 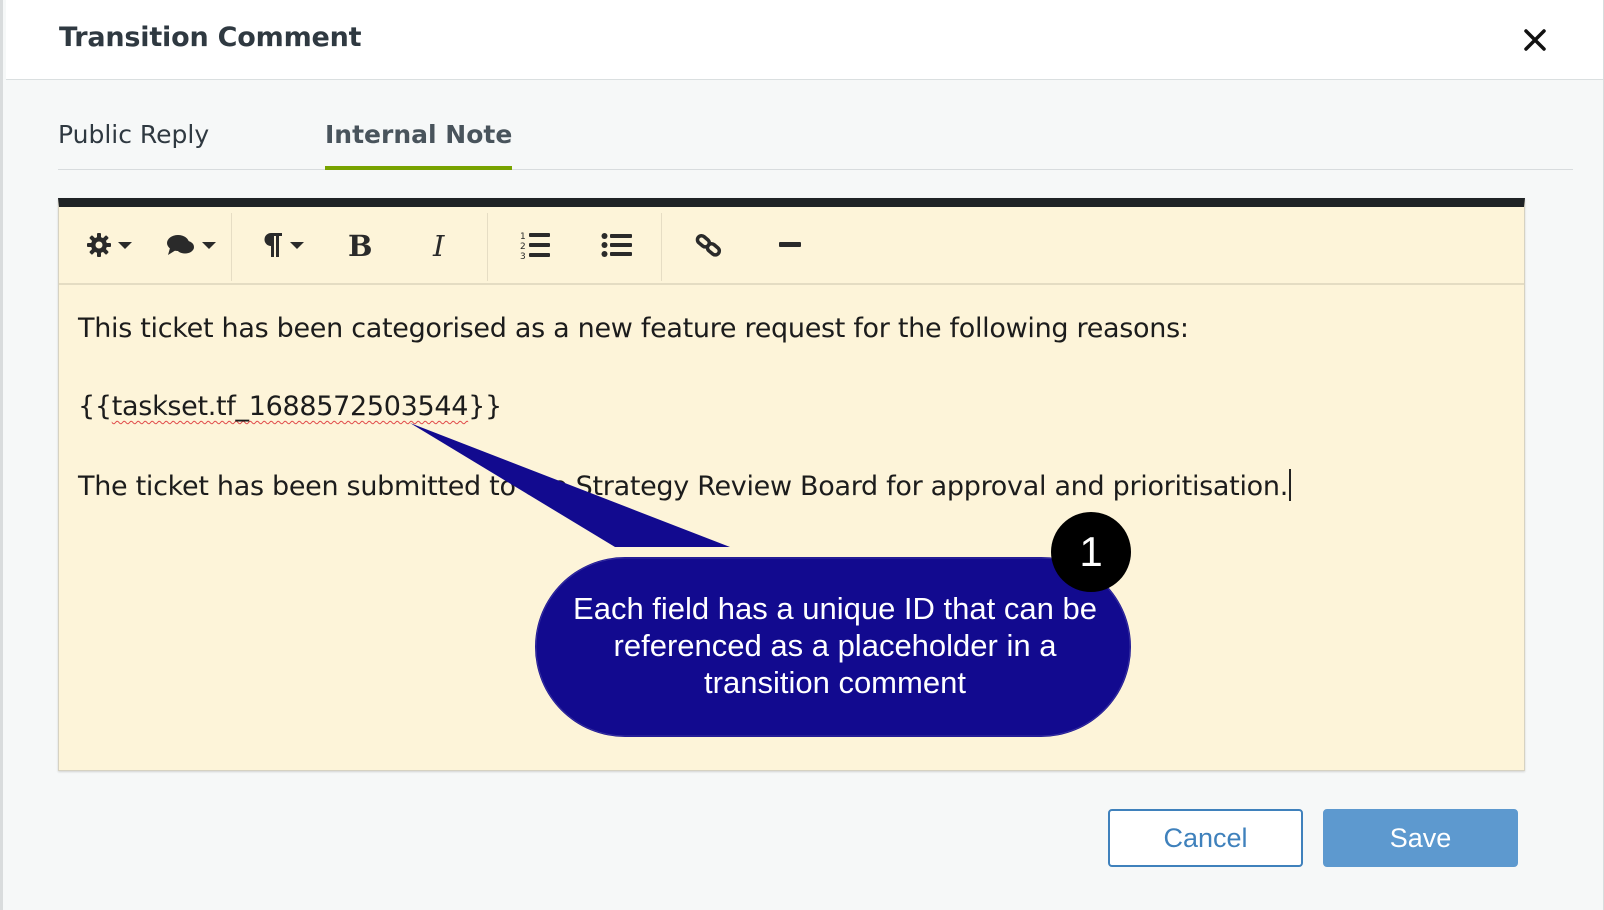 I want to click on cancel-button: Cancel, so click(x=1205, y=838).